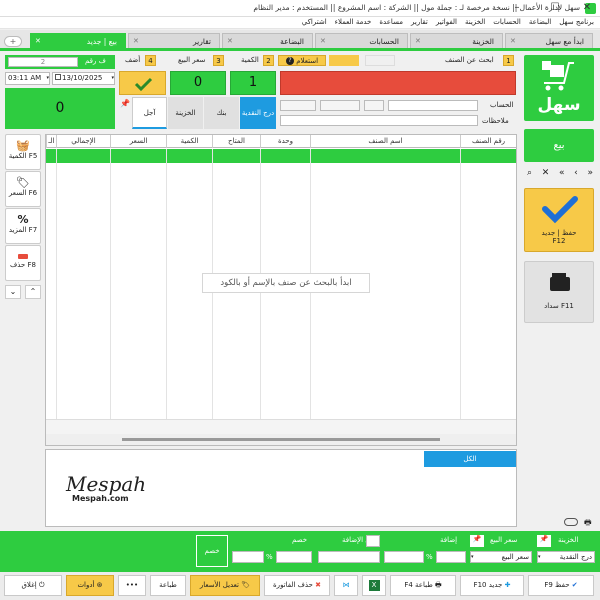  What do you see at coordinates (294, 557) in the screenshot?
I see `discount-field` at bounding box center [294, 557].